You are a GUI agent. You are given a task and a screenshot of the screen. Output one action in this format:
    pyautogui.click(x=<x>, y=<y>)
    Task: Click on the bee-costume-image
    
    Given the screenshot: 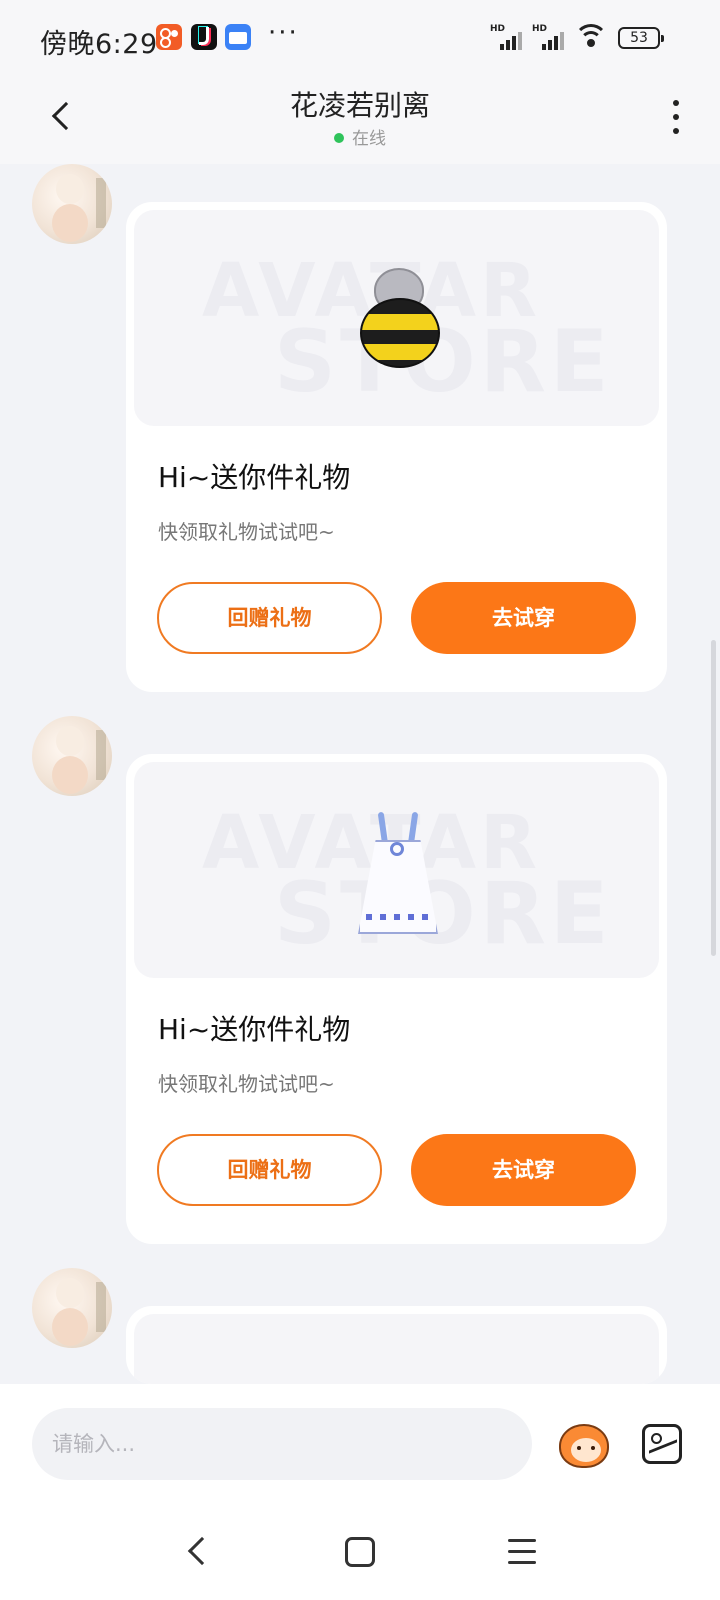 What is the action you would take?
    pyautogui.click(x=401, y=323)
    